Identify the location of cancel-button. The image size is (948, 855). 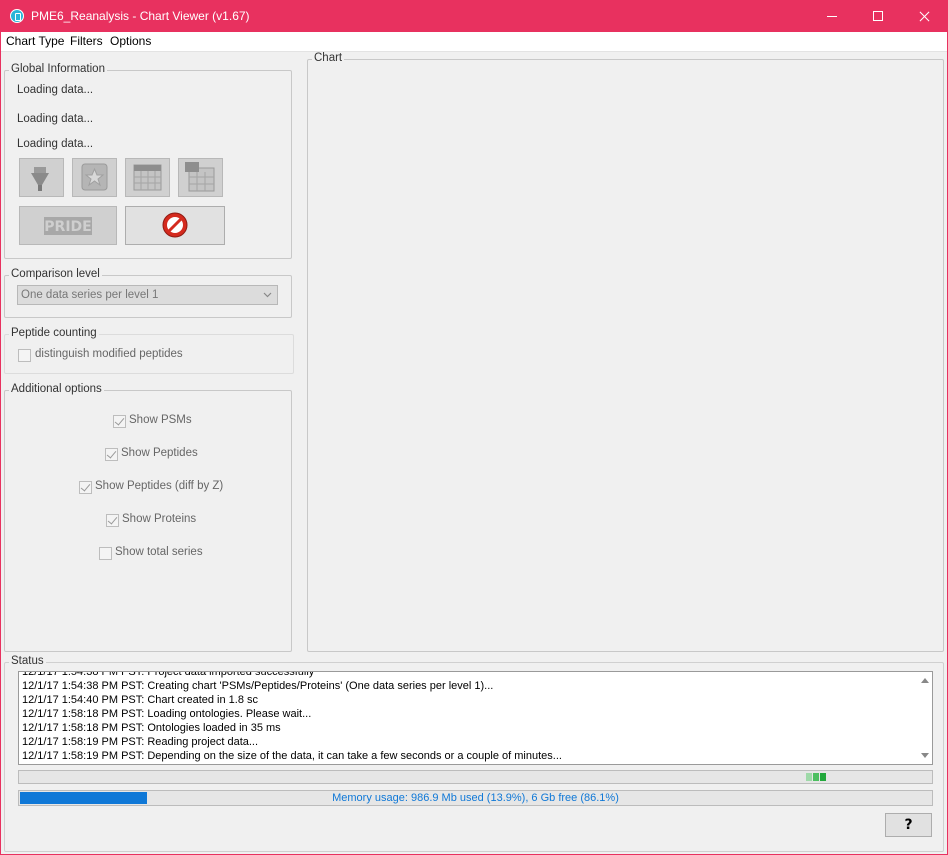
(175, 225).